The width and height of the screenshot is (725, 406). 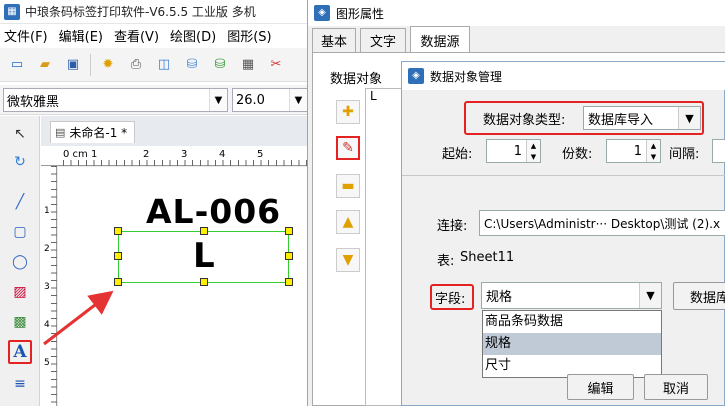 What do you see at coordinates (572, 322) in the screenshot?
I see `field-option: 商品条码数据` at bounding box center [572, 322].